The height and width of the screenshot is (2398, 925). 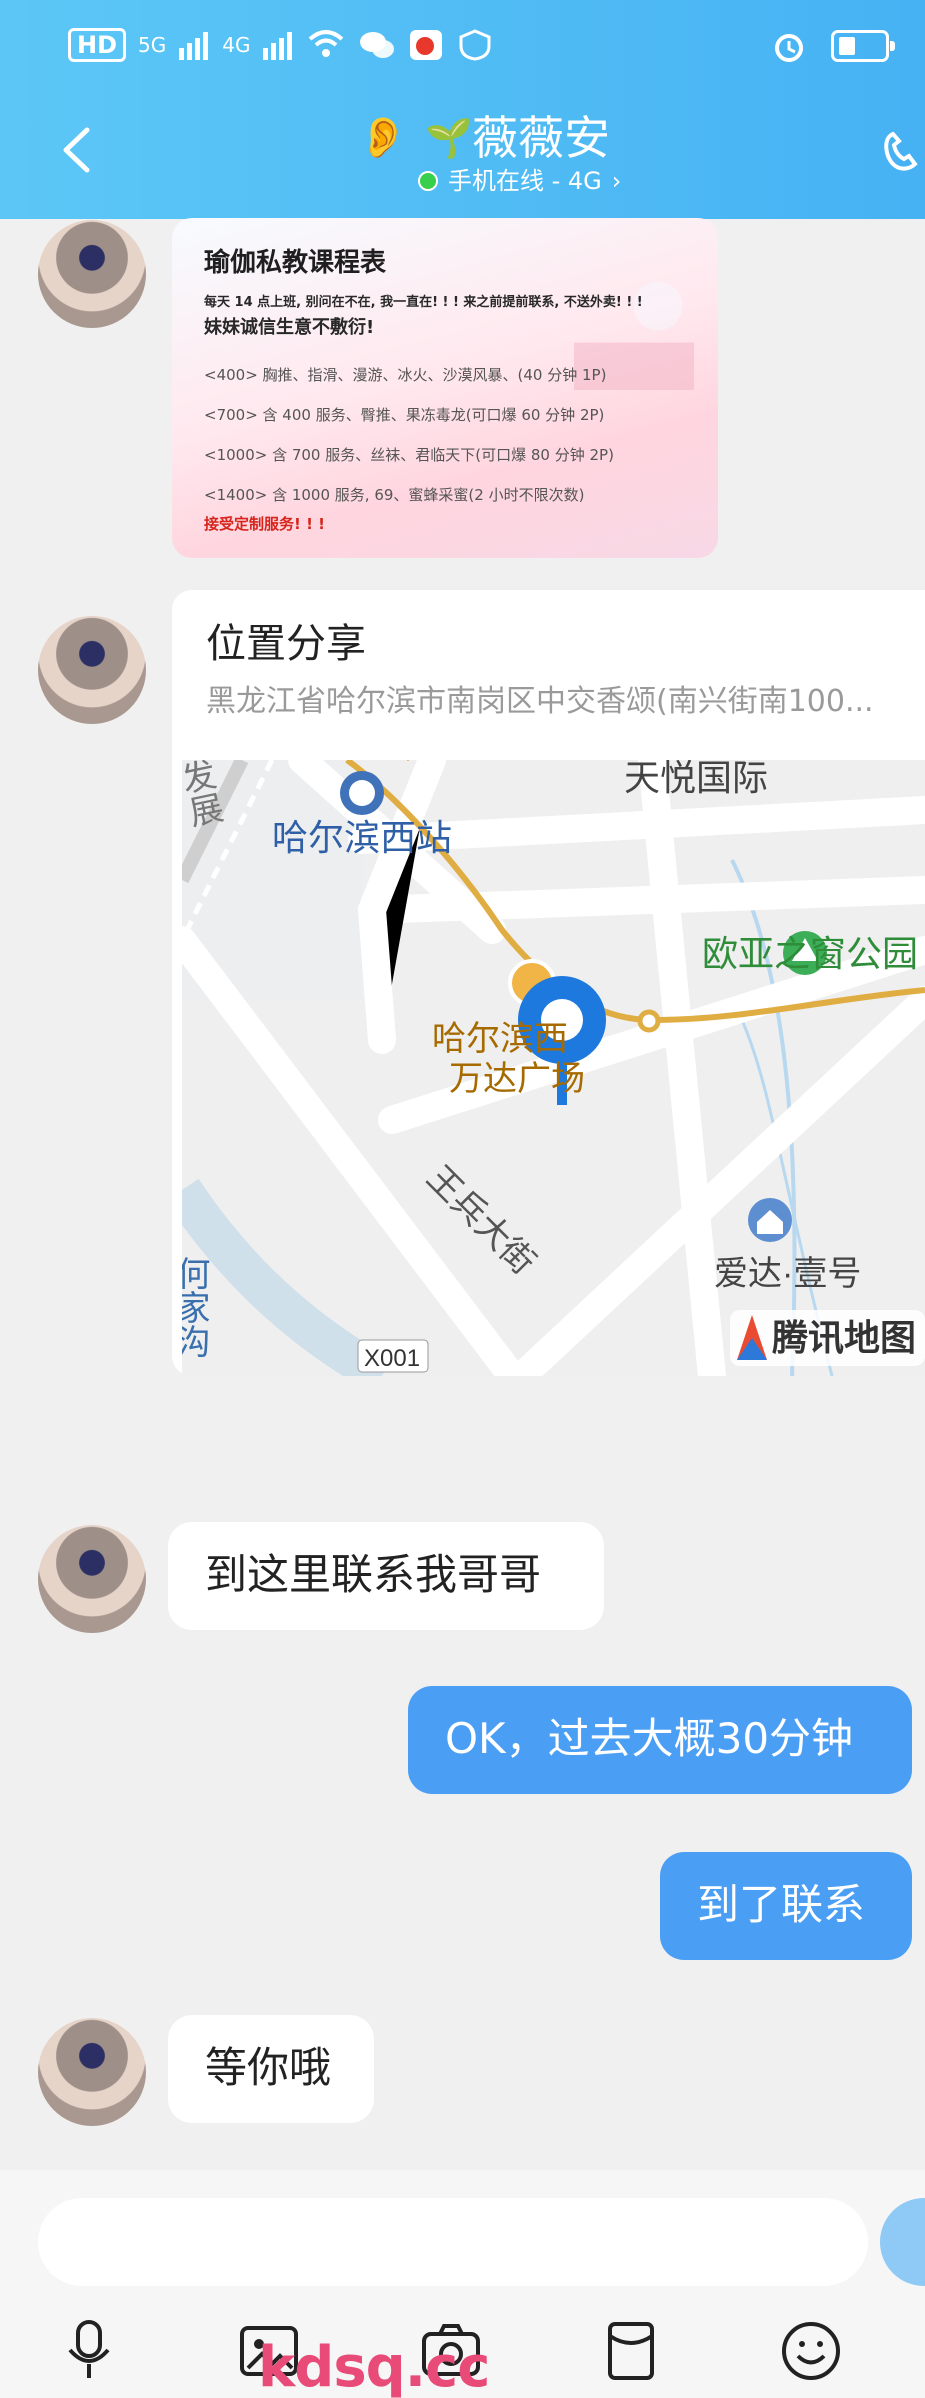 What do you see at coordinates (362, 793) in the screenshot?
I see `train-station-icon` at bounding box center [362, 793].